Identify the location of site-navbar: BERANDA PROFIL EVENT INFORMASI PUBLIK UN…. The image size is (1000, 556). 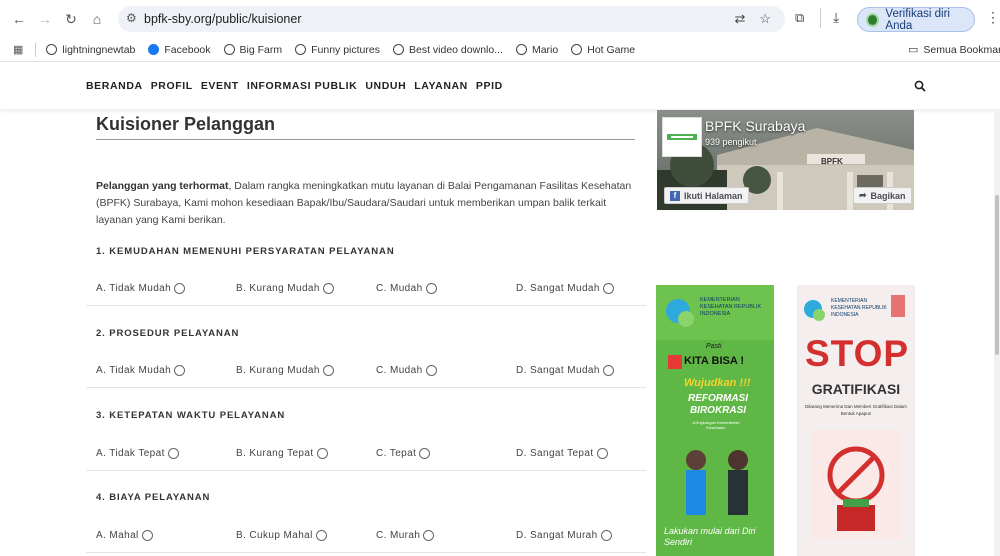
(500, 86).